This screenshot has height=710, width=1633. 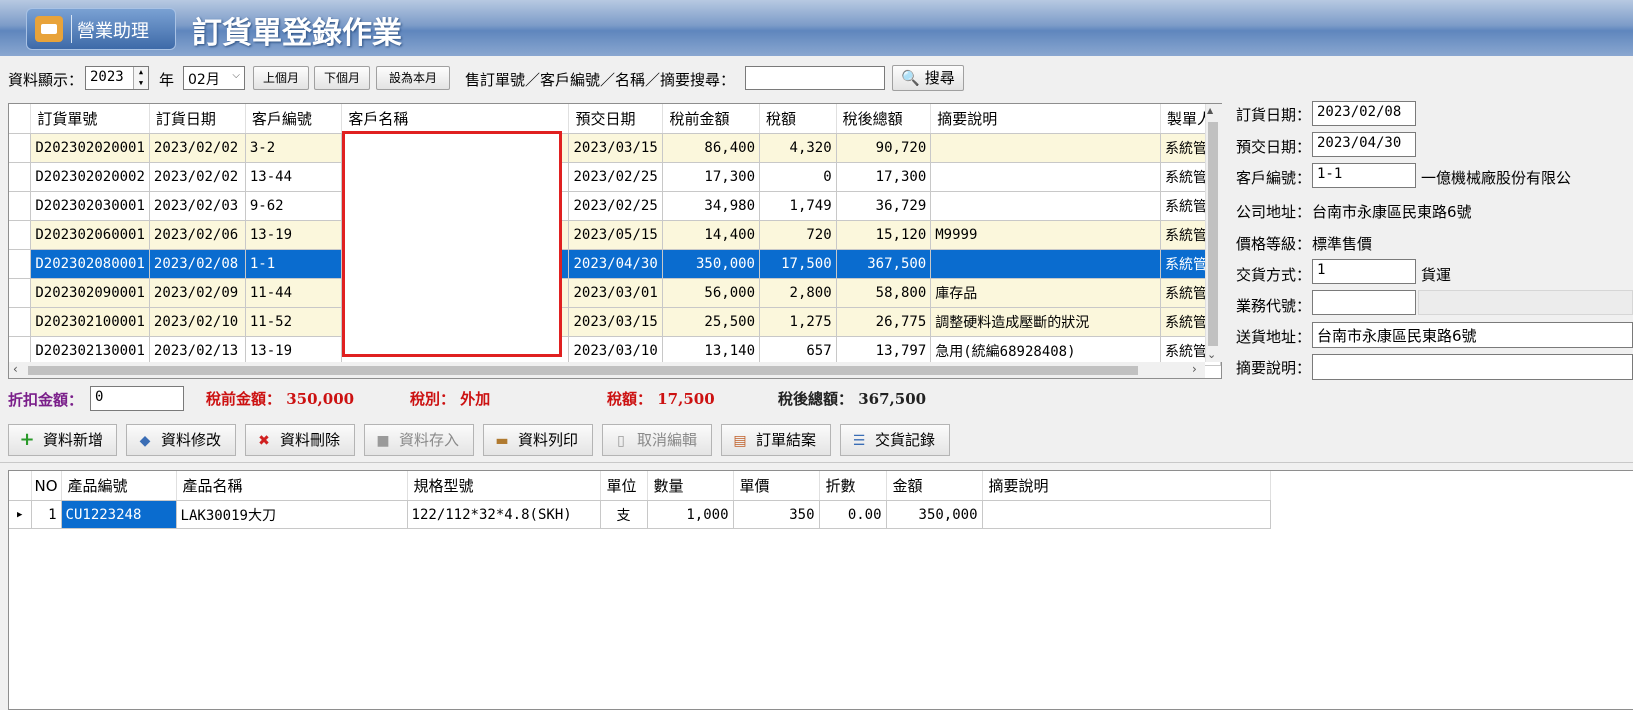 I want to click on col-due-date: 預交日期, so click(x=616, y=119).